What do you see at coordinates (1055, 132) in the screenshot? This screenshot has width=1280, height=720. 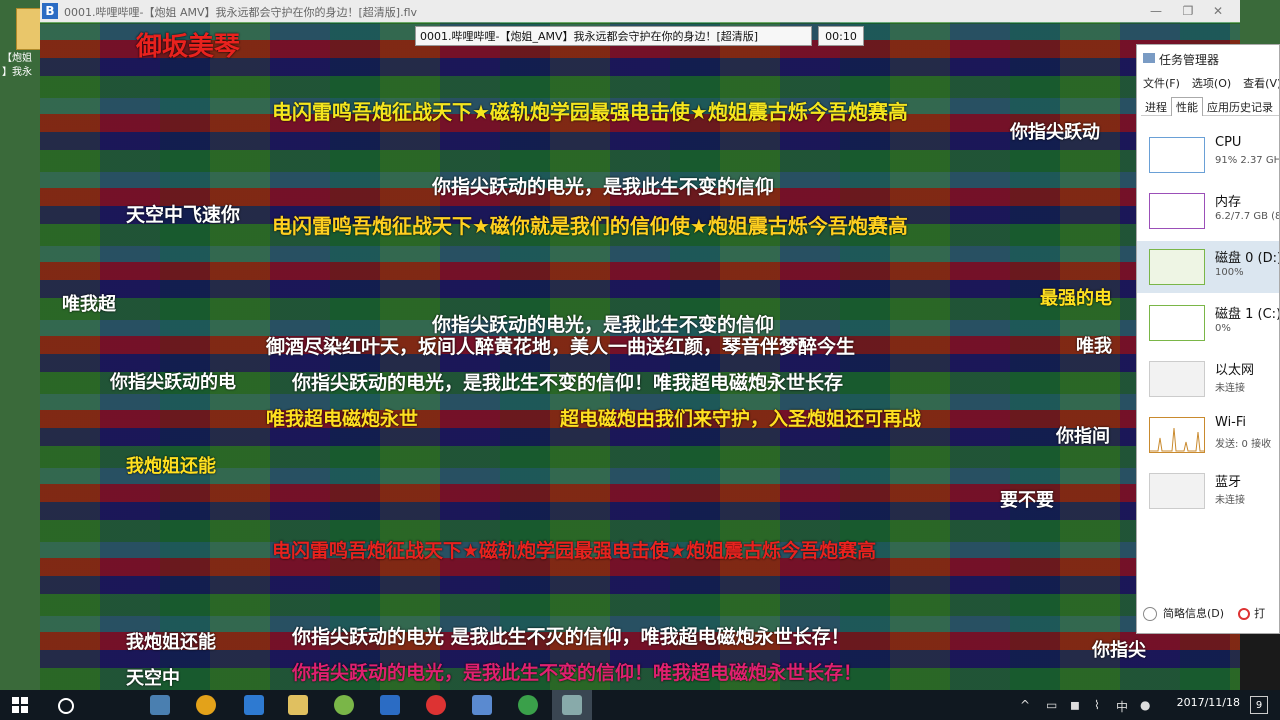 I see `danmaku-comment: 你指尖跃动` at bounding box center [1055, 132].